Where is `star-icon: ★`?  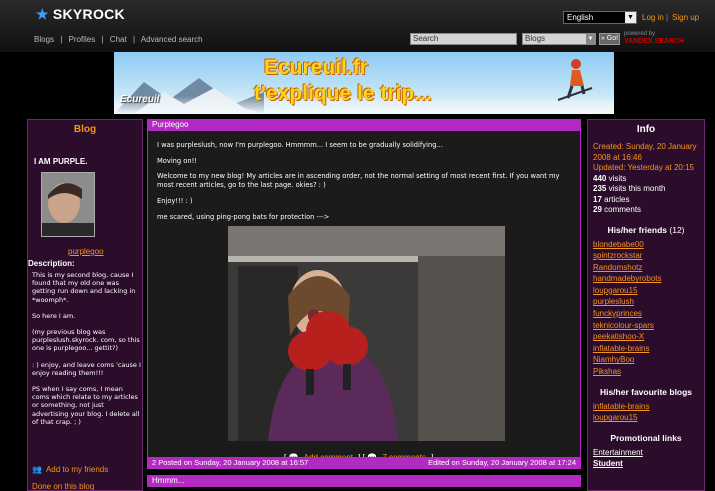
star-icon: ★ is located at coordinates (42, 14).